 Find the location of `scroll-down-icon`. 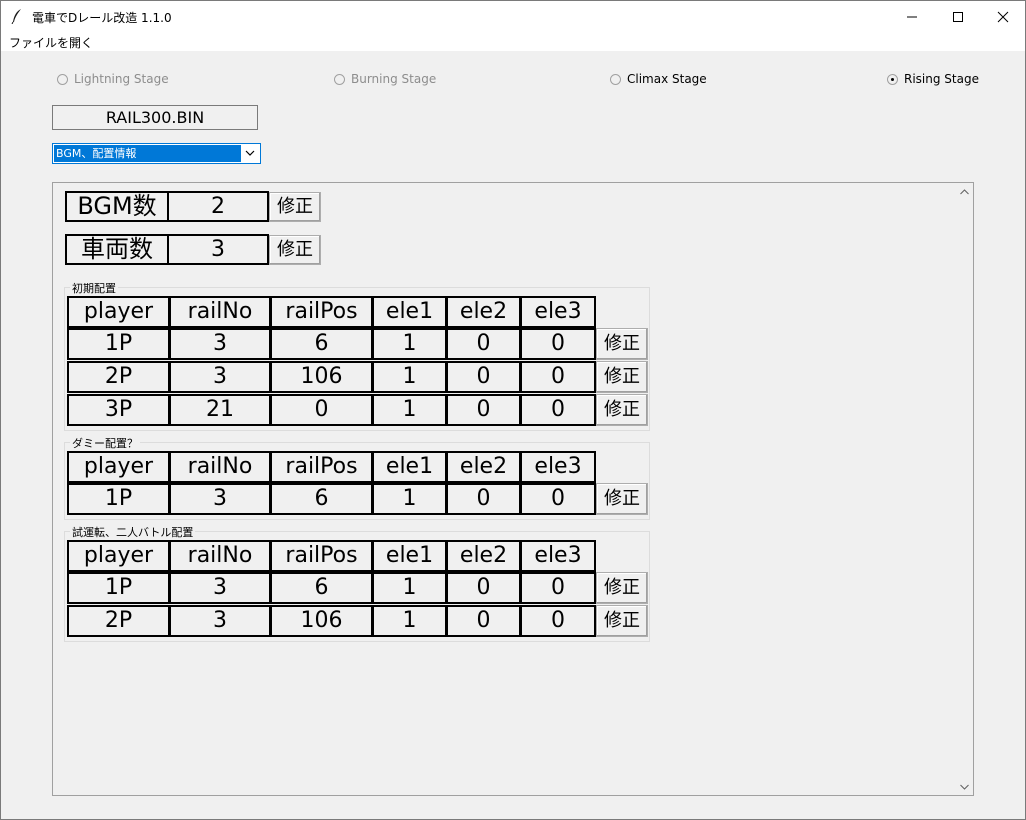

scroll-down-icon is located at coordinates (964, 787).